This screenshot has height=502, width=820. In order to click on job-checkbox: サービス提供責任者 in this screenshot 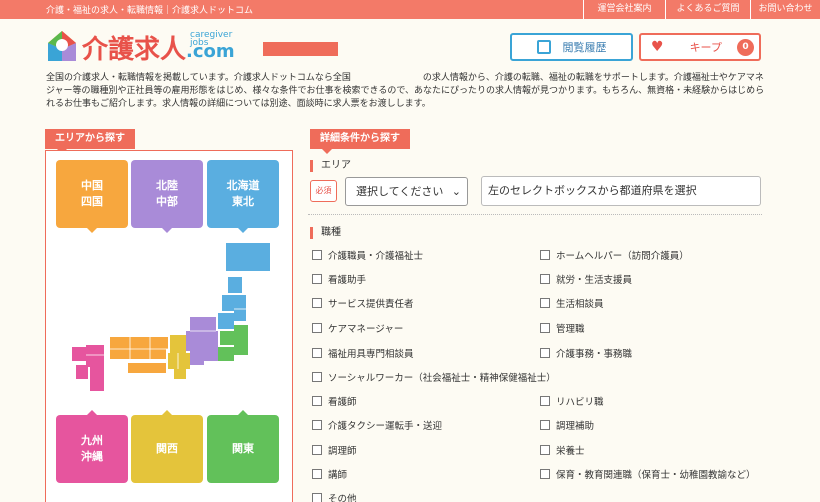, I will do `click(363, 303)`.